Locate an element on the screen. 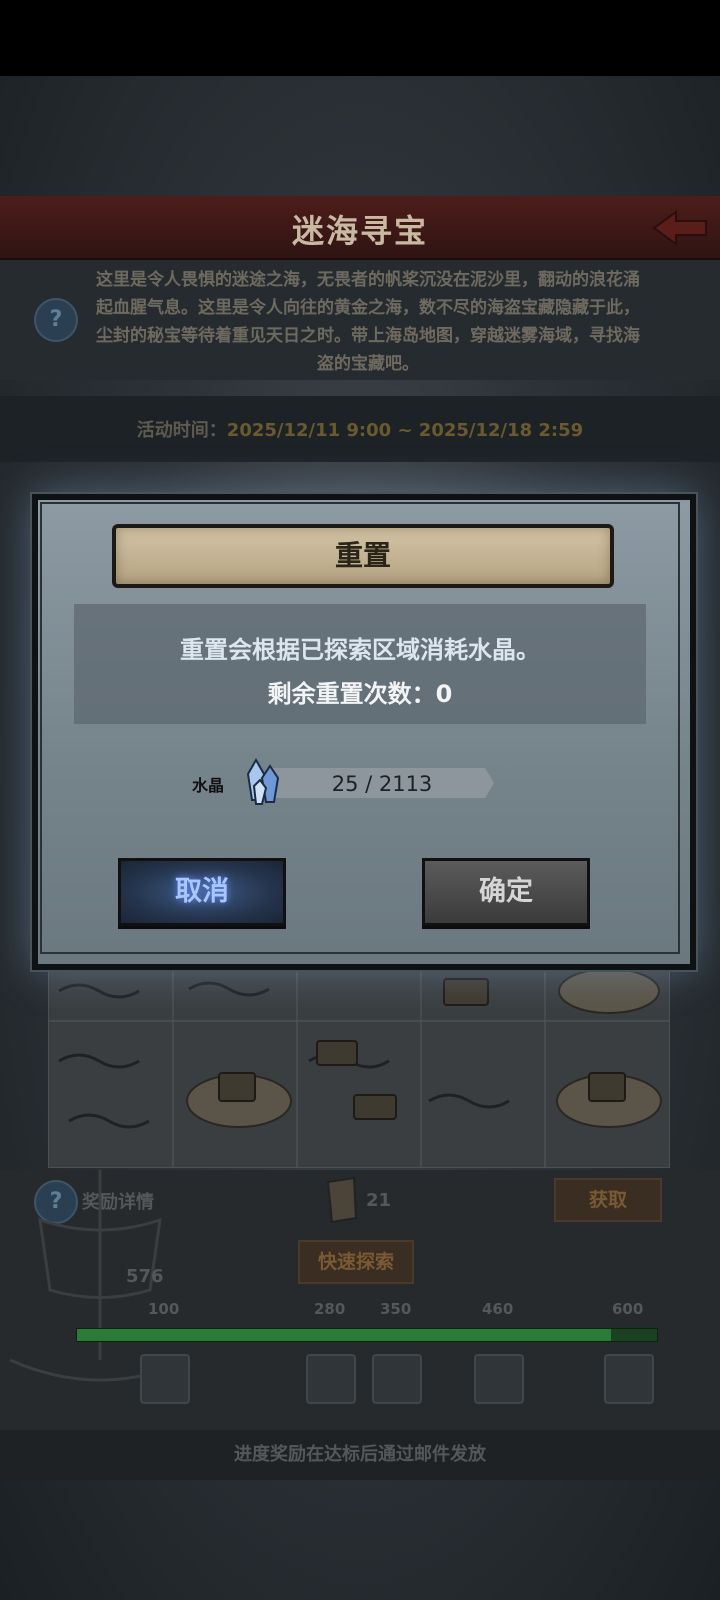 This screenshot has height=1600, width=720. remaining-resets: 剩余重置次数：0 is located at coordinates (360, 694).